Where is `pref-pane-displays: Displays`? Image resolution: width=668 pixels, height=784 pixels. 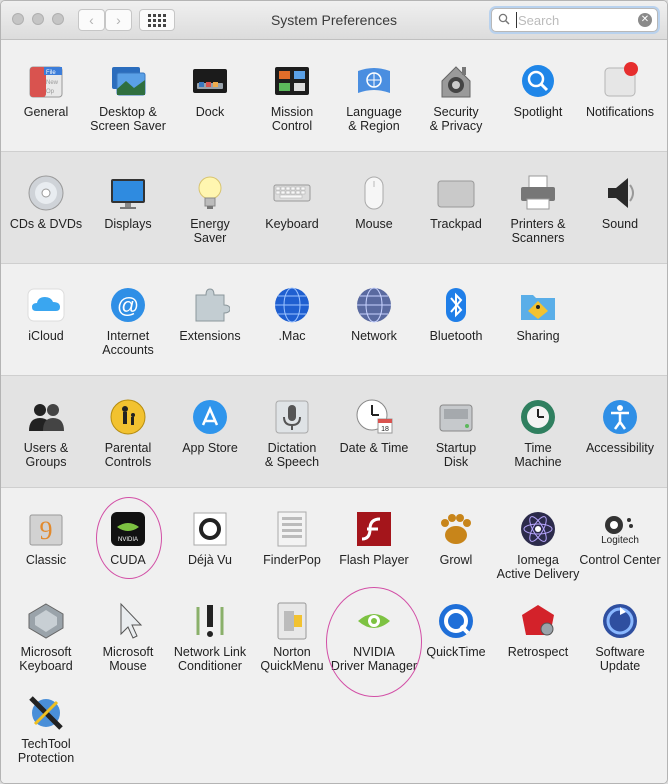 pref-pane-displays: Displays is located at coordinates (128, 215).